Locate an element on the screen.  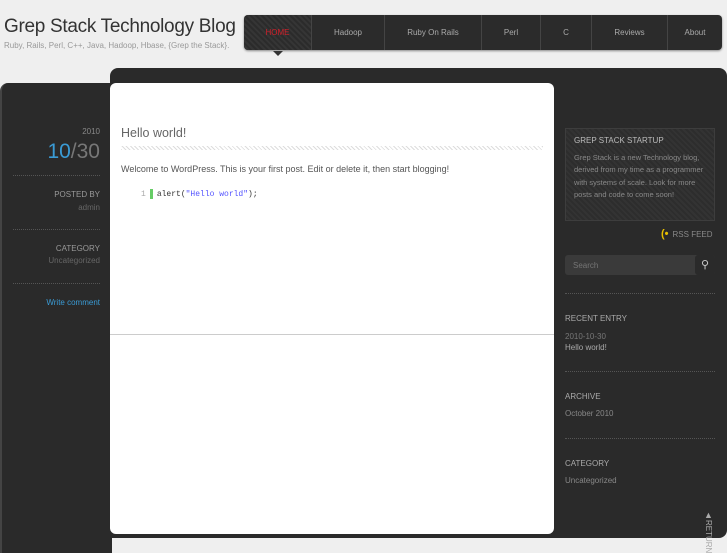
rss-feed-link: (• RSS FEED is located at coordinates (687, 234).